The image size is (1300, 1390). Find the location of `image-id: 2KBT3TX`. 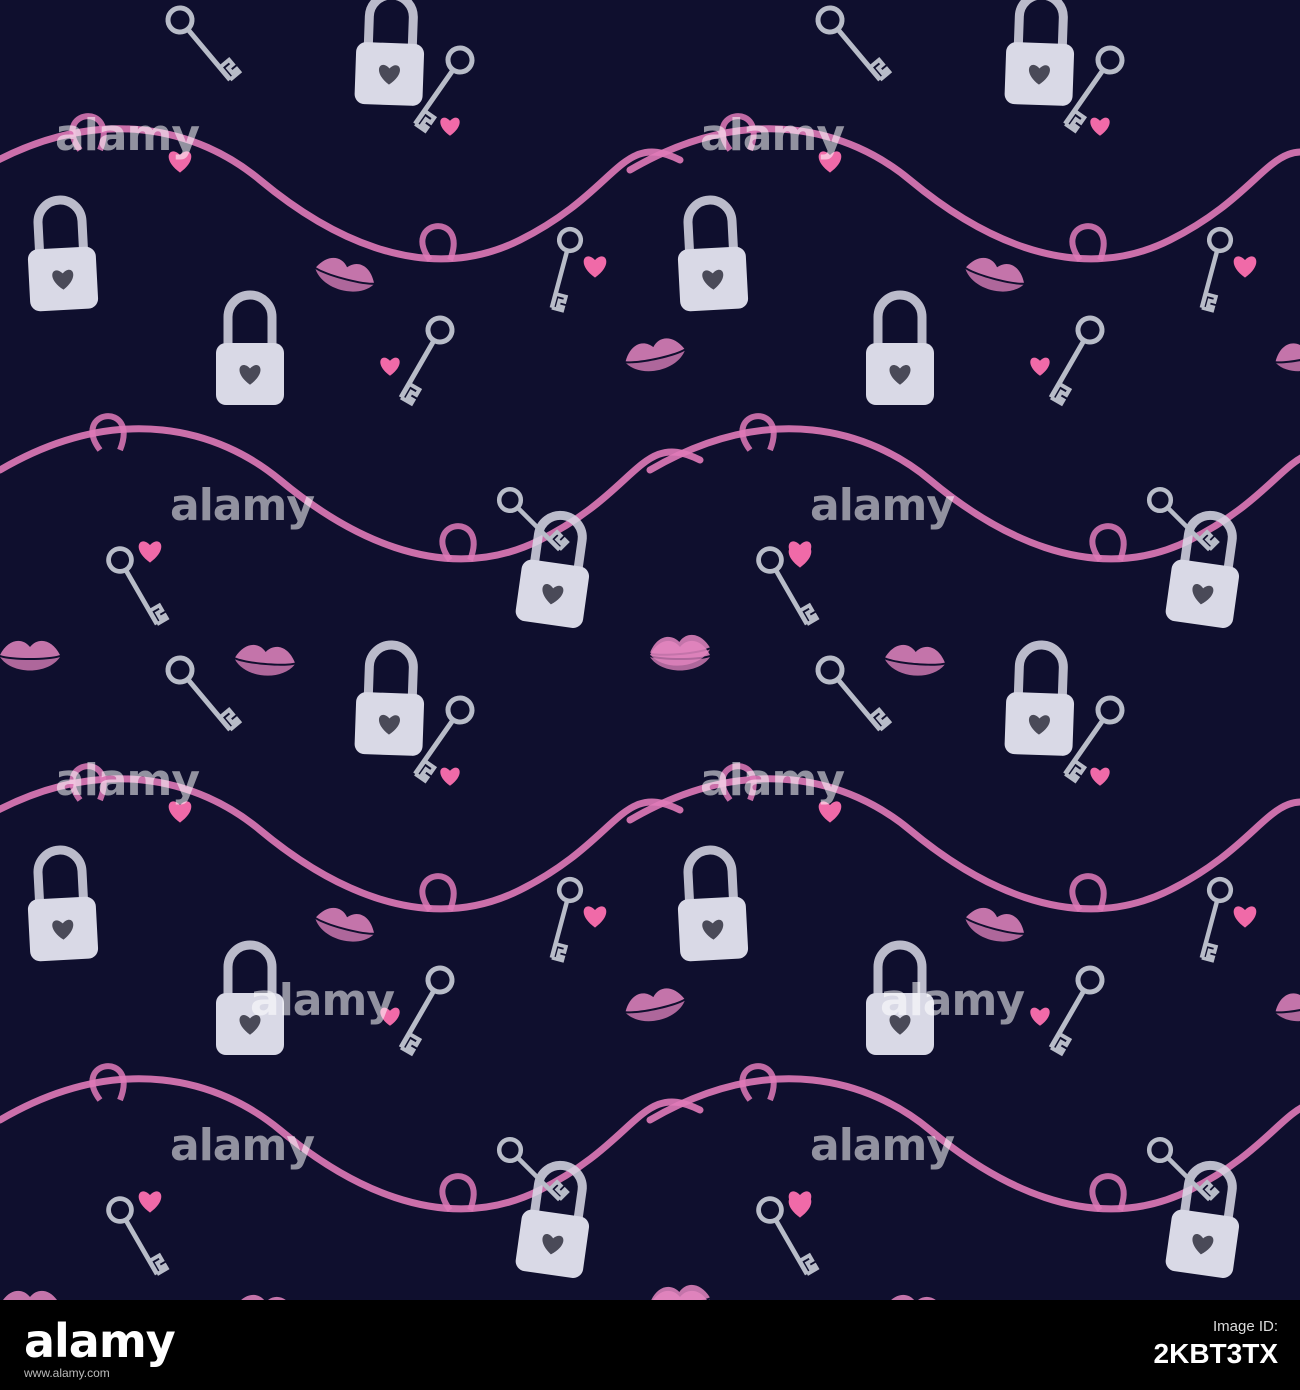

image-id: 2KBT3TX is located at coordinates (1215, 1353).